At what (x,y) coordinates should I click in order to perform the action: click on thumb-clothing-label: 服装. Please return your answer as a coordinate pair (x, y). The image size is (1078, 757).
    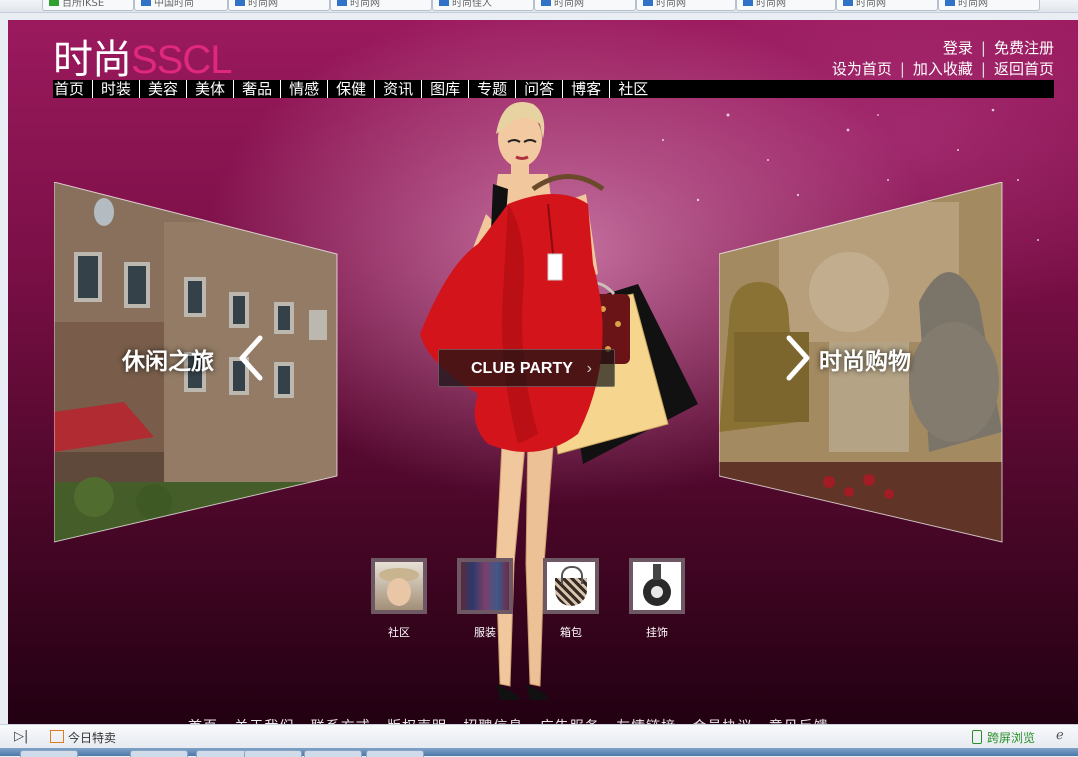
    Looking at the image, I should click on (485, 632).